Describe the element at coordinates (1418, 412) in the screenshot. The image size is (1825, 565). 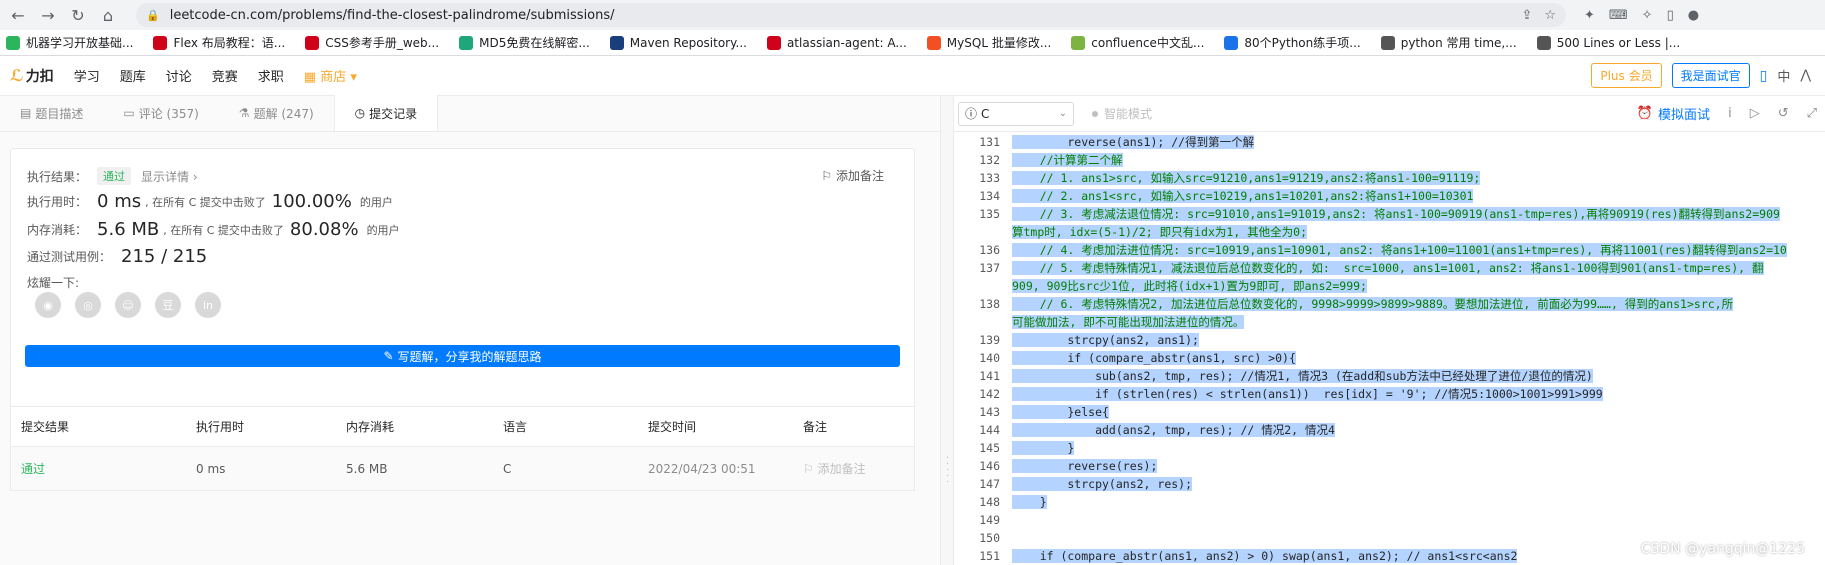
I see `code-line: }else{` at that location.